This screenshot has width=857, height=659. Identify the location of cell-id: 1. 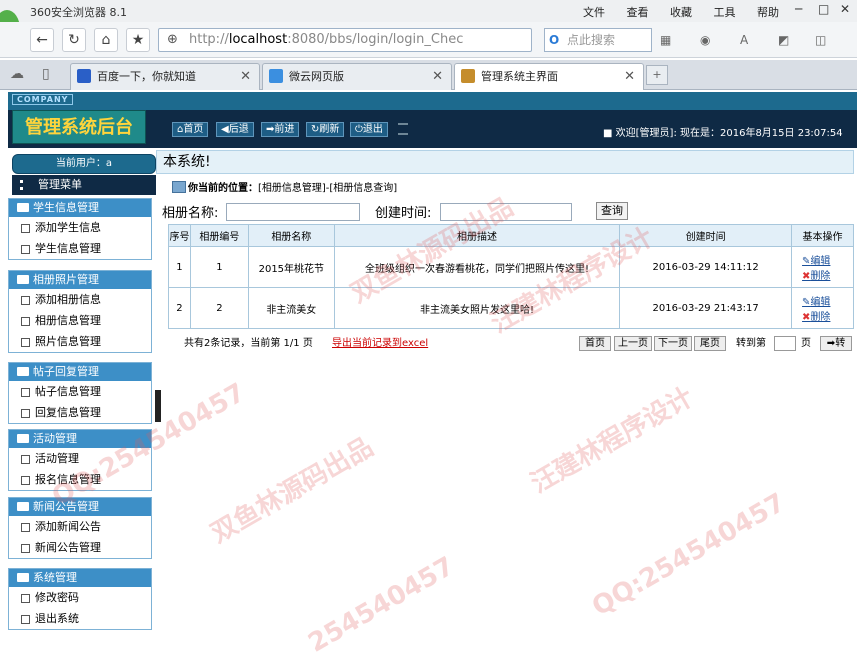
(219, 267).